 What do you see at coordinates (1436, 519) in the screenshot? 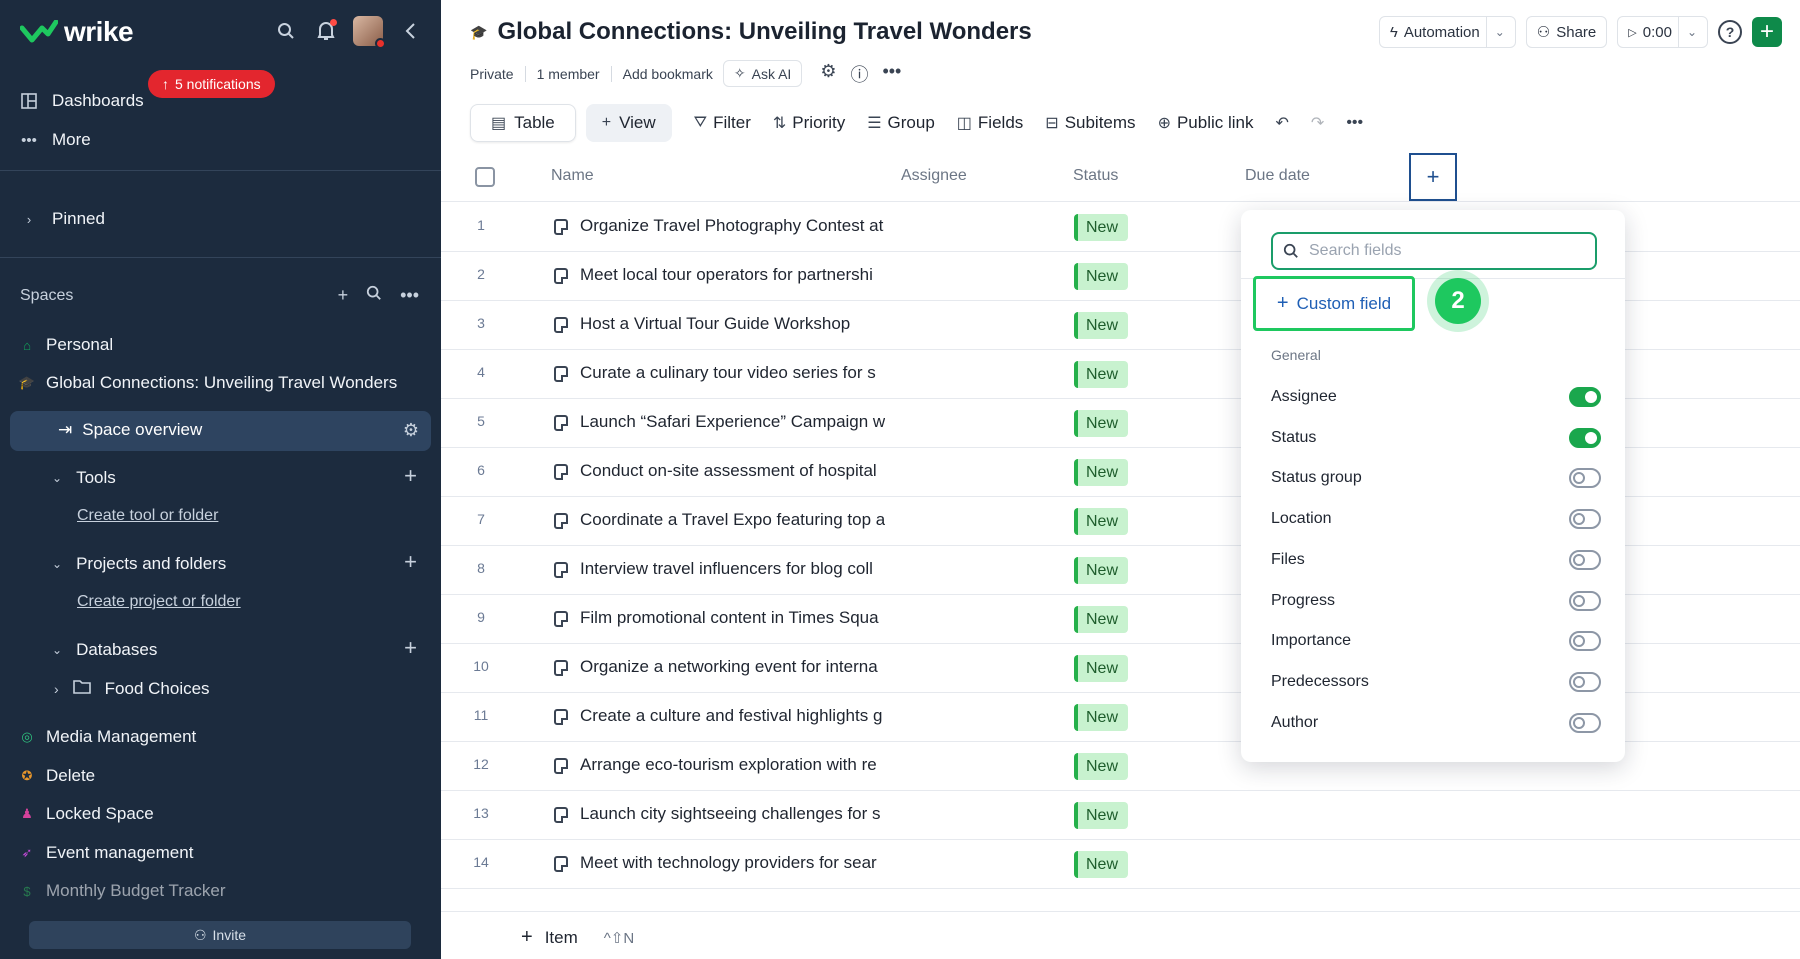
I see `field-row: Location` at bounding box center [1436, 519].